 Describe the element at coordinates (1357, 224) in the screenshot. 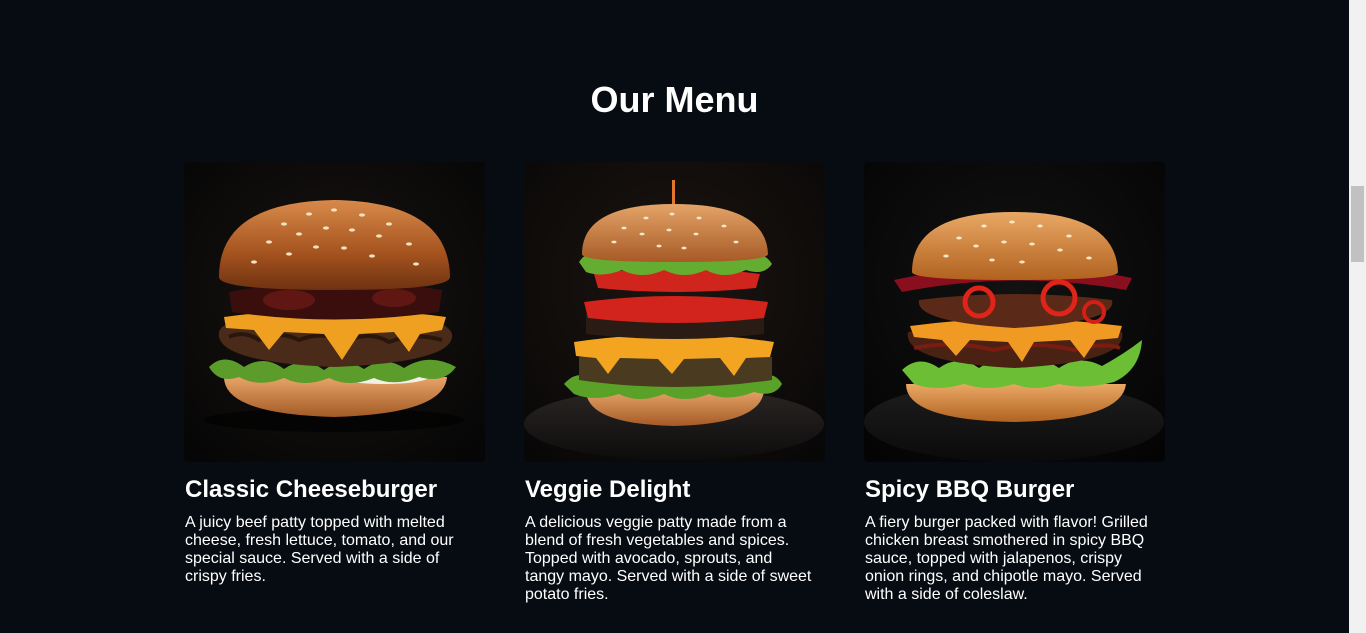

I see `scrollbar-thumb` at that location.